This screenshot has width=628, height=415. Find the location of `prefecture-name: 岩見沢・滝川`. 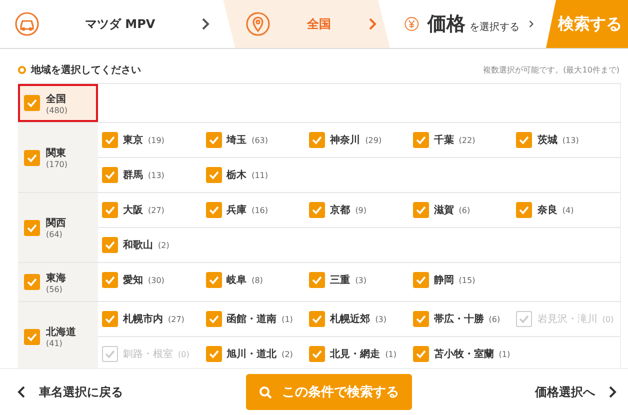

prefecture-name: 岩見沢・滝川 is located at coordinates (567, 319).